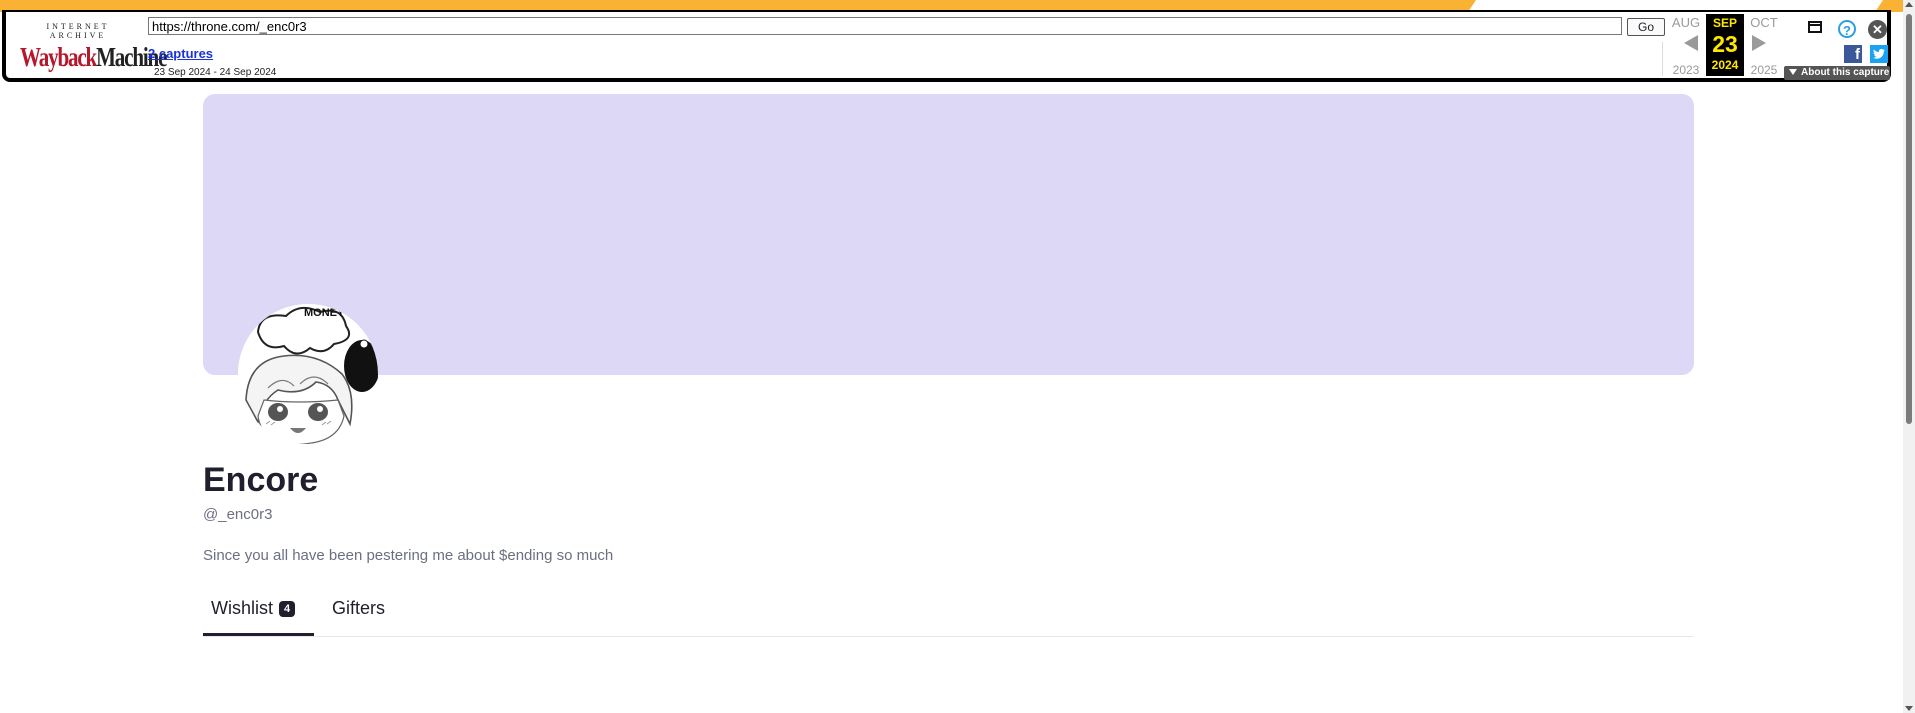 The height and width of the screenshot is (713, 1915). What do you see at coordinates (1646, 27) in the screenshot?
I see `wayback-go-button: Go` at bounding box center [1646, 27].